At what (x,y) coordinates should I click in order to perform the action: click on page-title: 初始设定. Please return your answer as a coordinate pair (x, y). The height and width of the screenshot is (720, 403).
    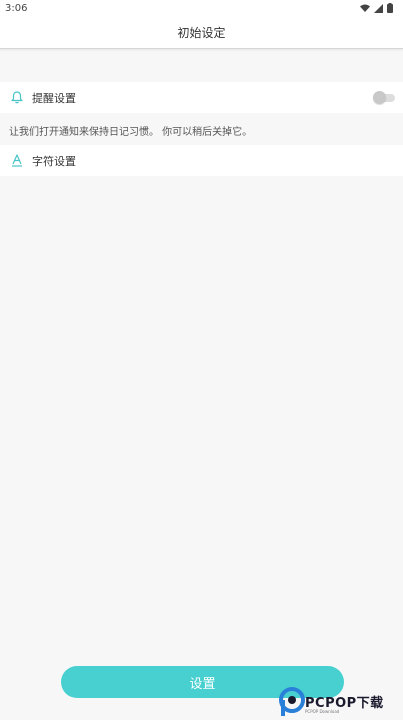
    Looking at the image, I should click on (201, 32).